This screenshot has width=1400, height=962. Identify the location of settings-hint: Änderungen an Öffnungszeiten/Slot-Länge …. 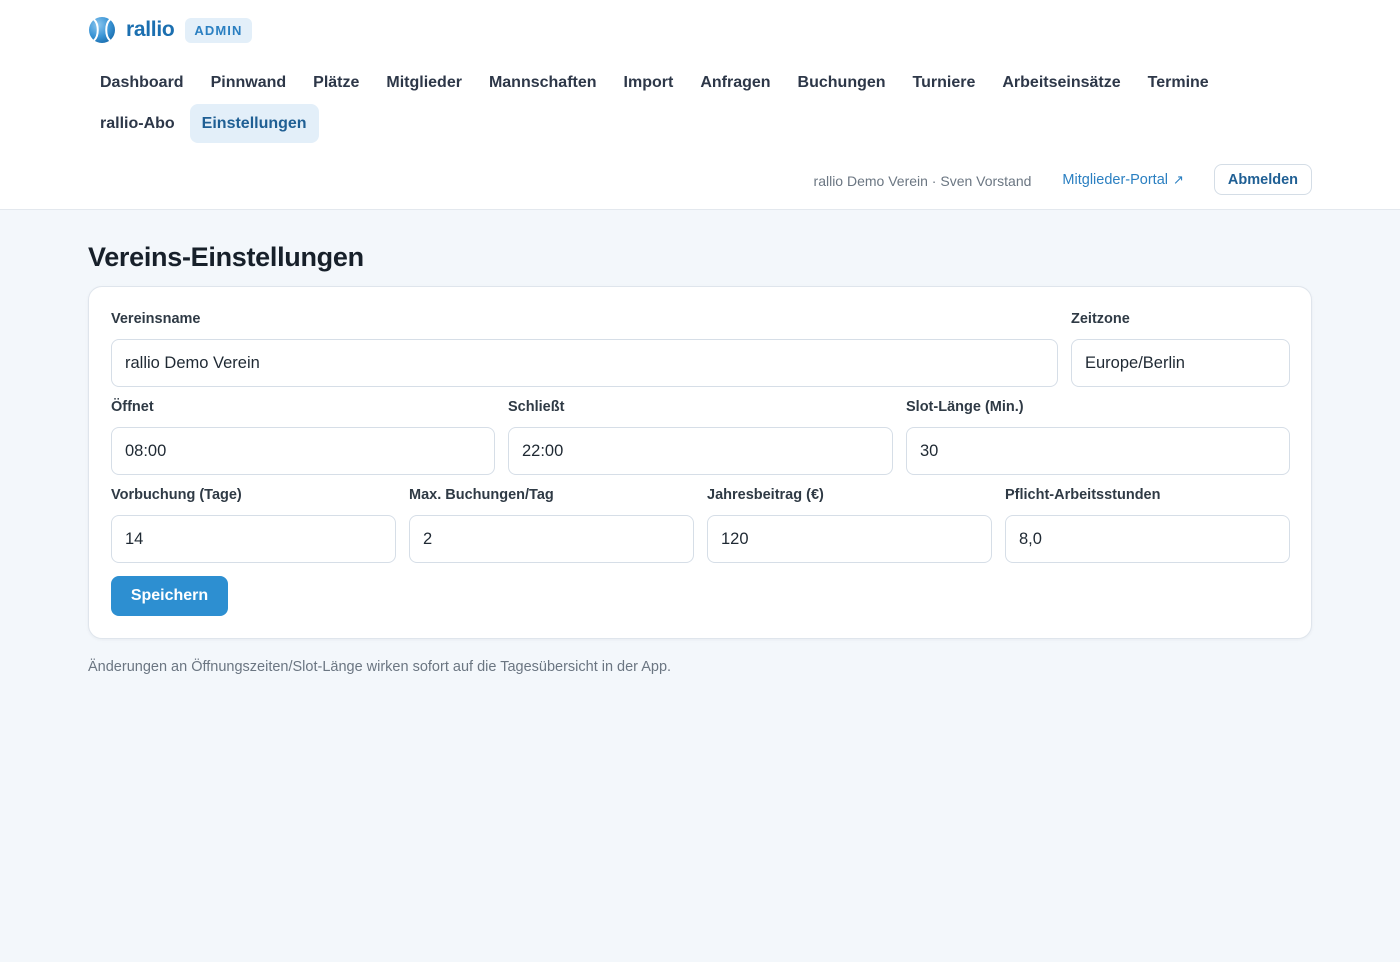
(380, 667).